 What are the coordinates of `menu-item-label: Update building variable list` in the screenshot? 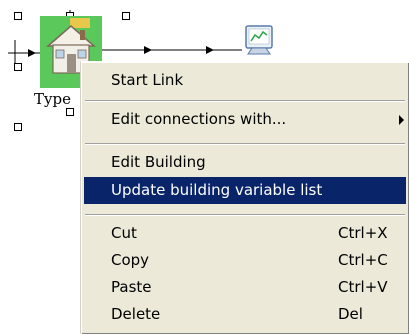 It's located at (217, 190).